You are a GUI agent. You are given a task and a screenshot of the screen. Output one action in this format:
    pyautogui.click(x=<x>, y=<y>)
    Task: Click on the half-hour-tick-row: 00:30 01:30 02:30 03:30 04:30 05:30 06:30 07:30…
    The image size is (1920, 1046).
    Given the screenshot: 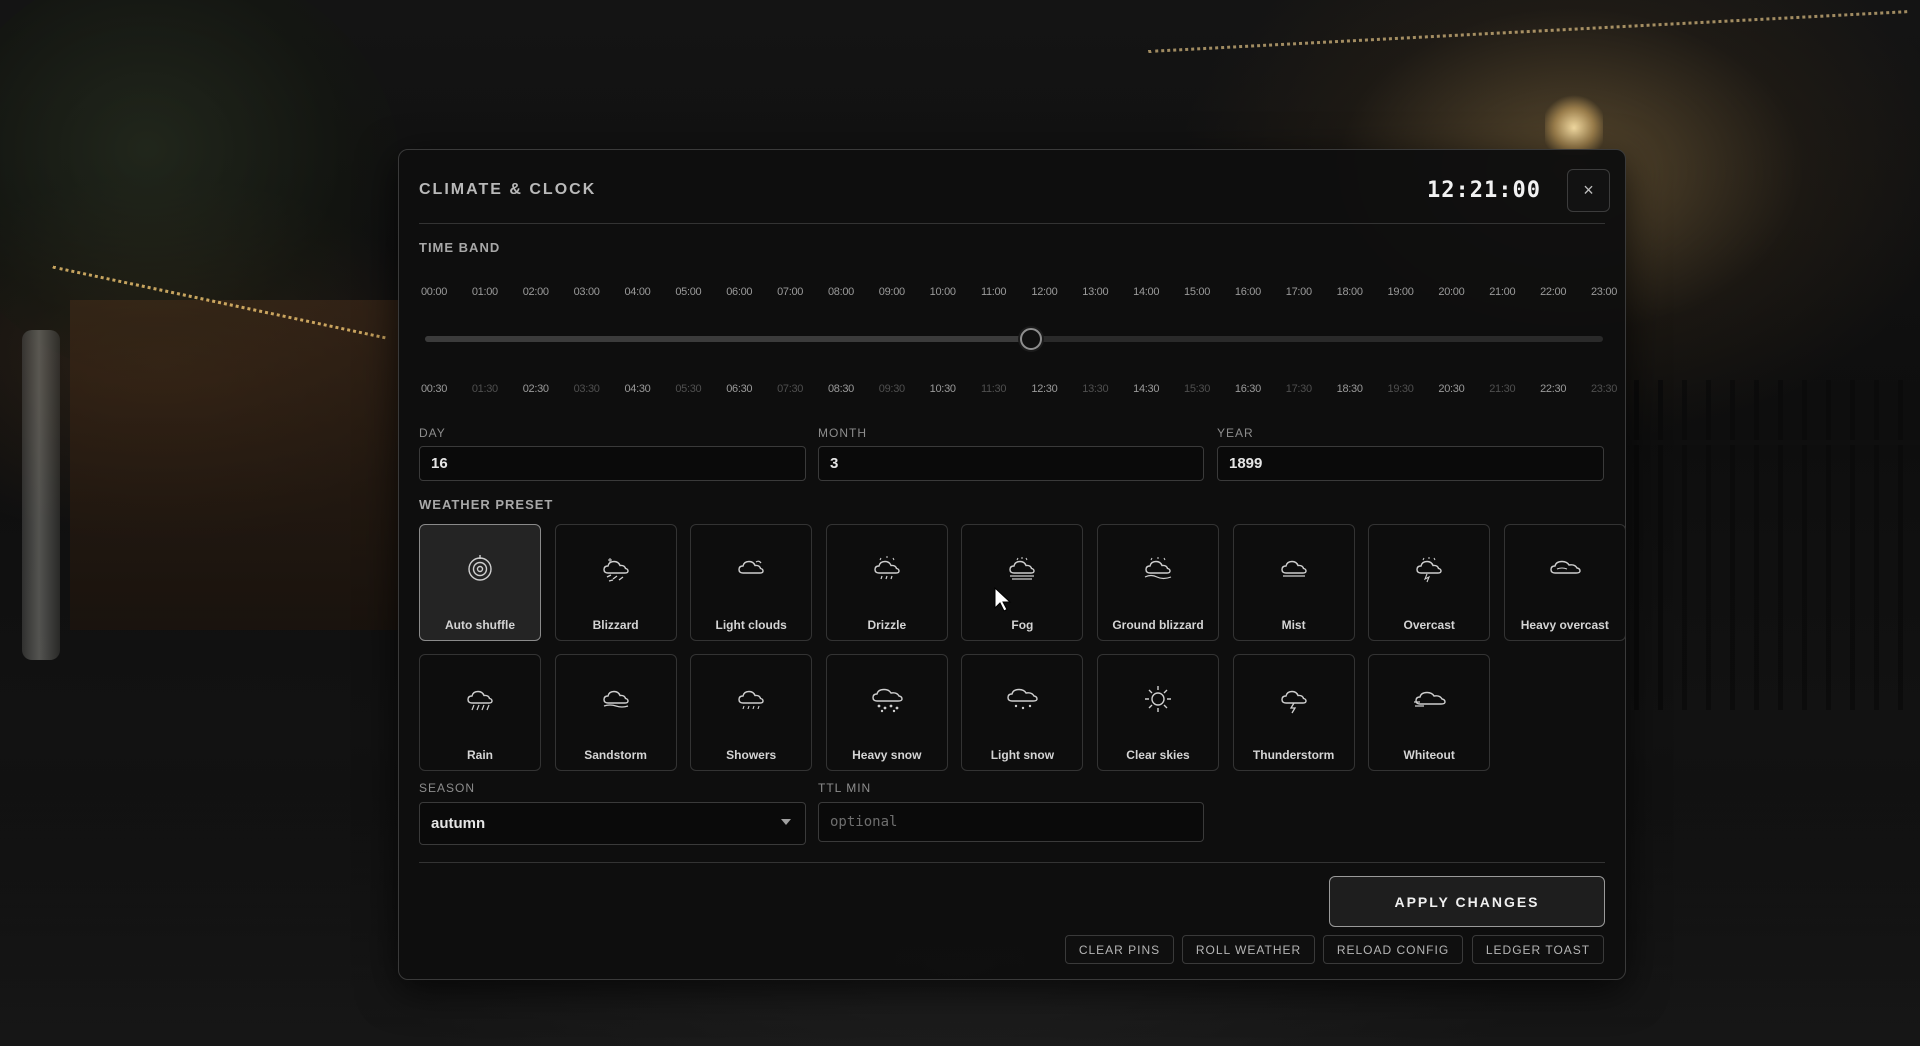 What is the action you would take?
    pyautogui.click(x=1018, y=390)
    